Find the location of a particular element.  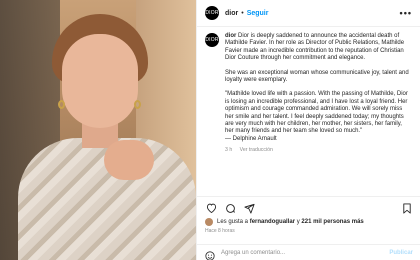

caption-signature: — Delphine Arnault is located at coordinates (251, 138).